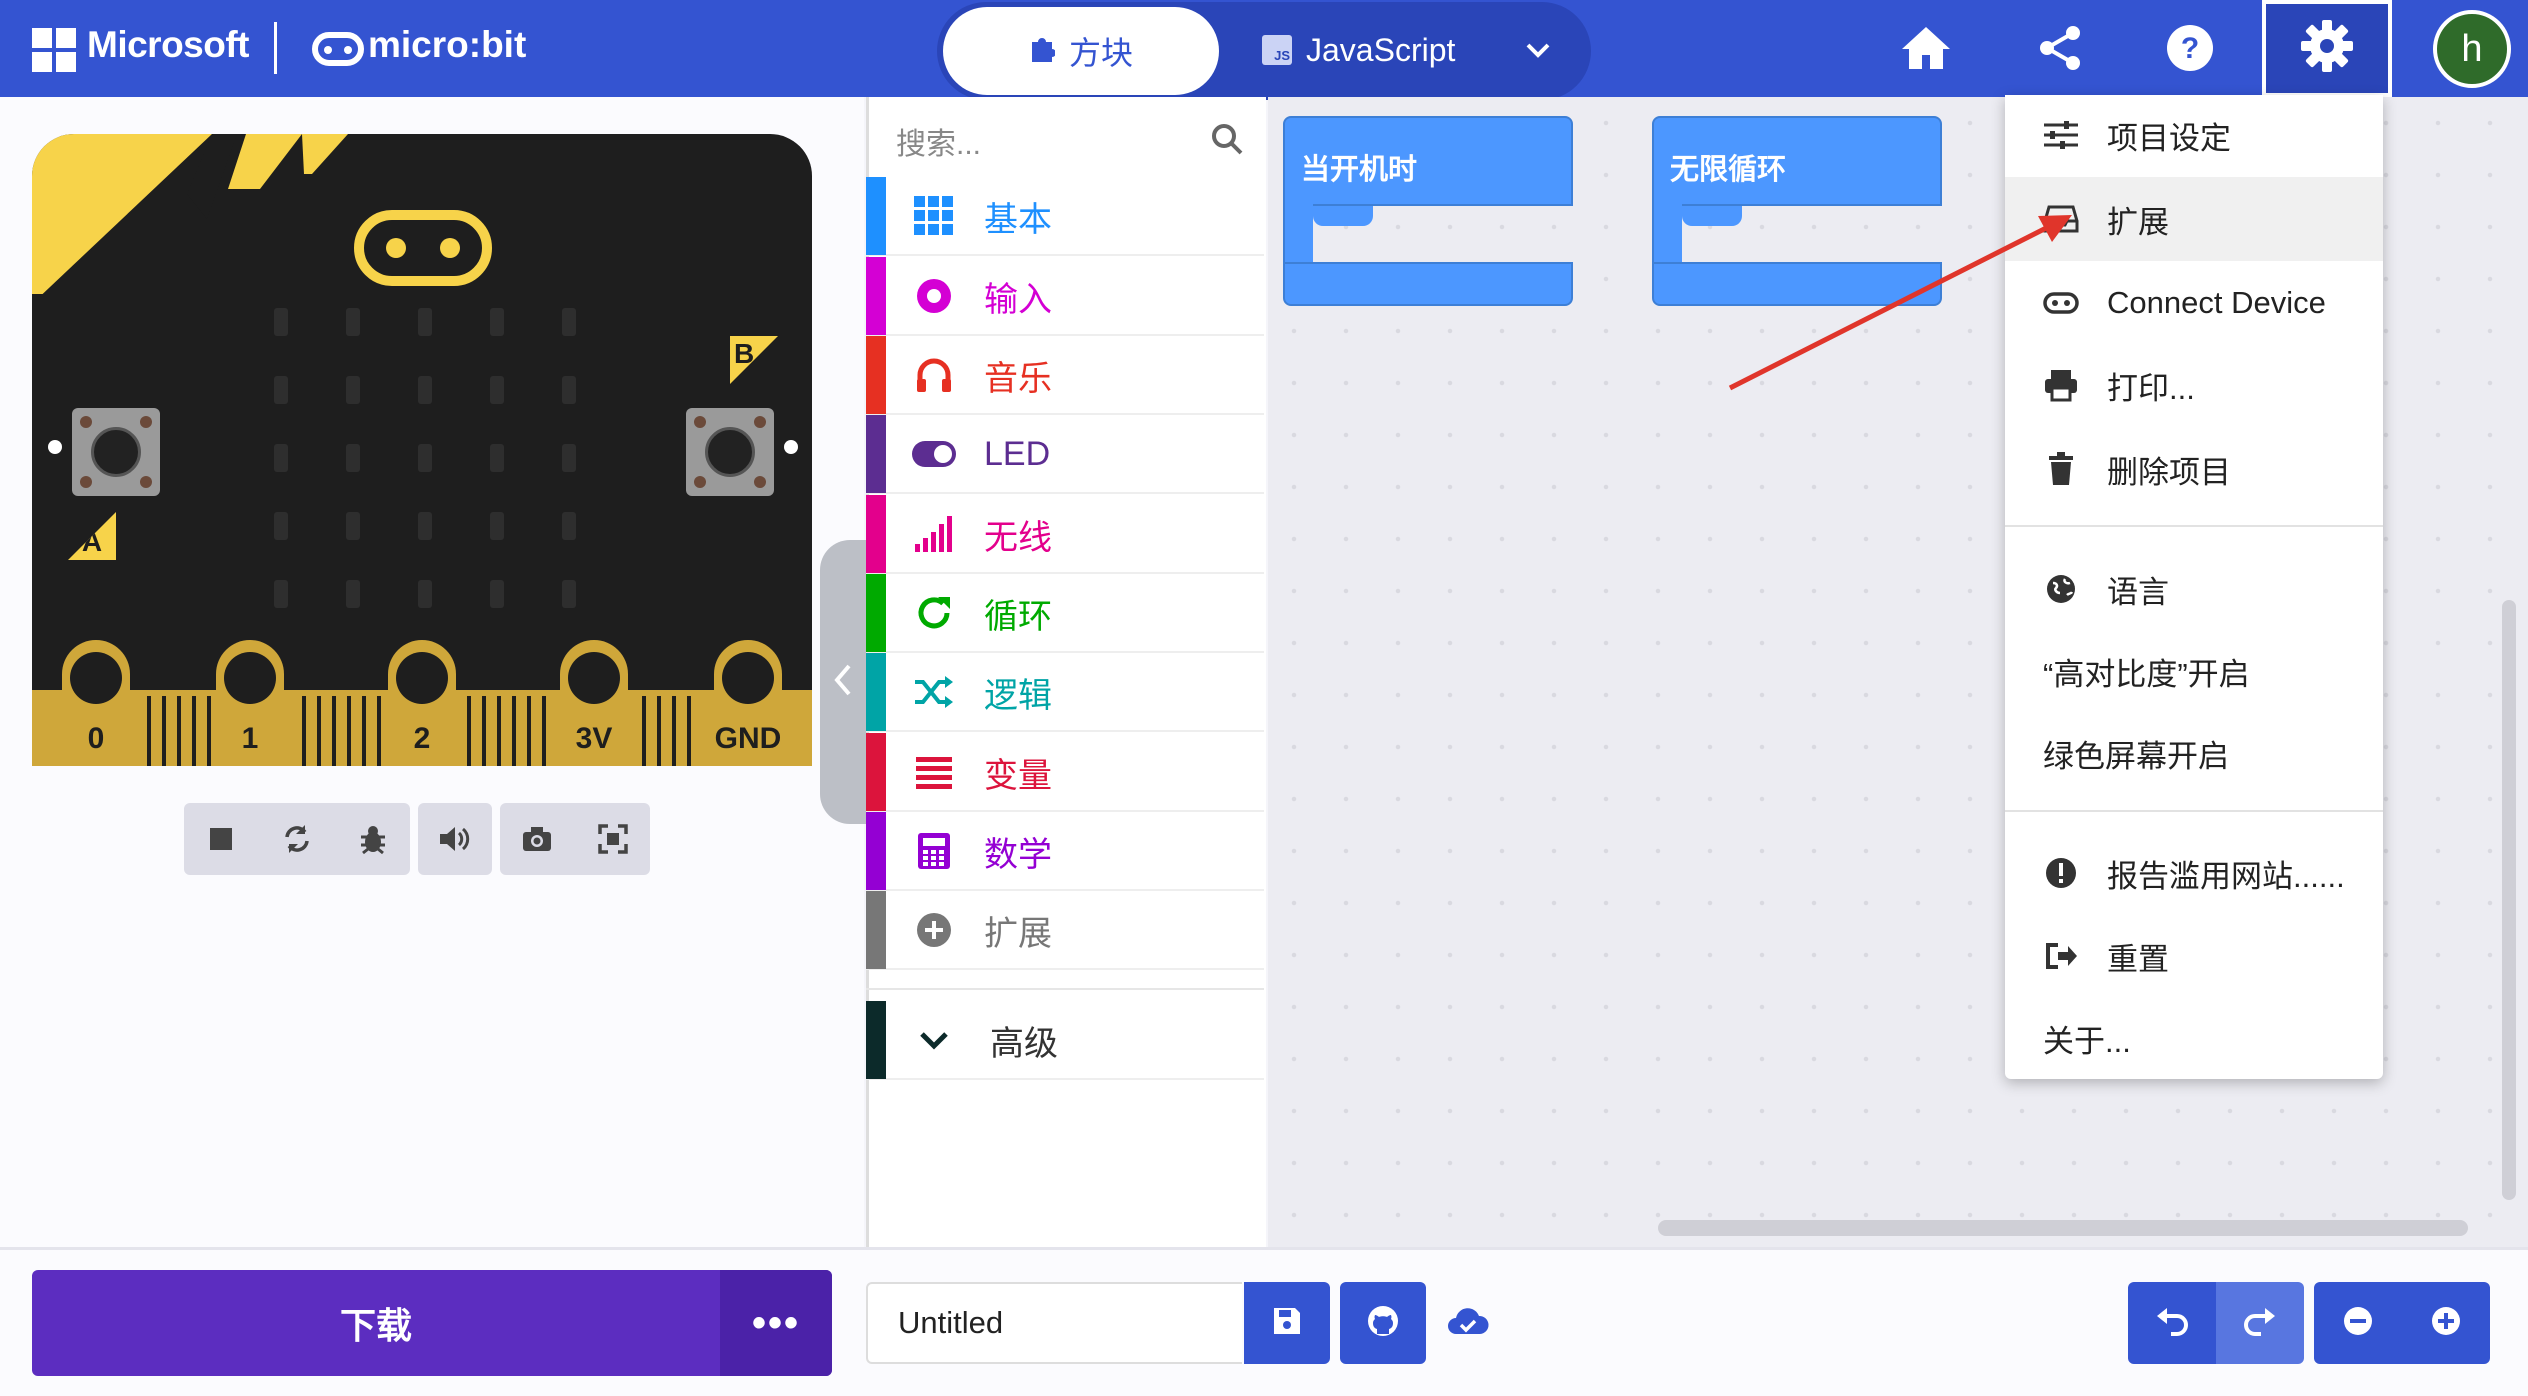 The image size is (2528, 1396). What do you see at coordinates (1065, 1040) in the screenshot?
I see `toolbox-advanced: 高级` at bounding box center [1065, 1040].